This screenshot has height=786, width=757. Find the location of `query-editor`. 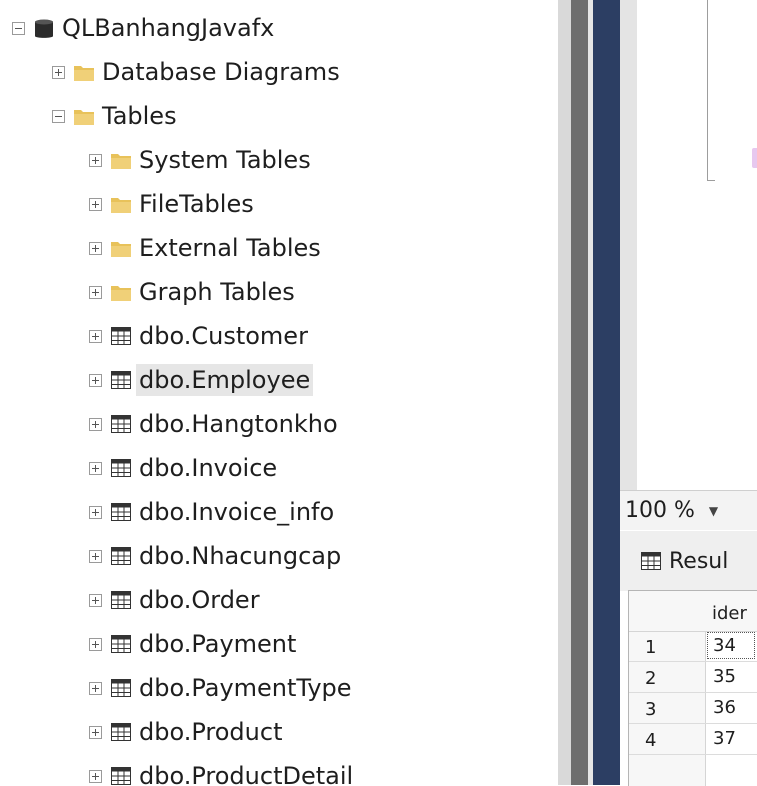

query-editor is located at coordinates (697, 245).